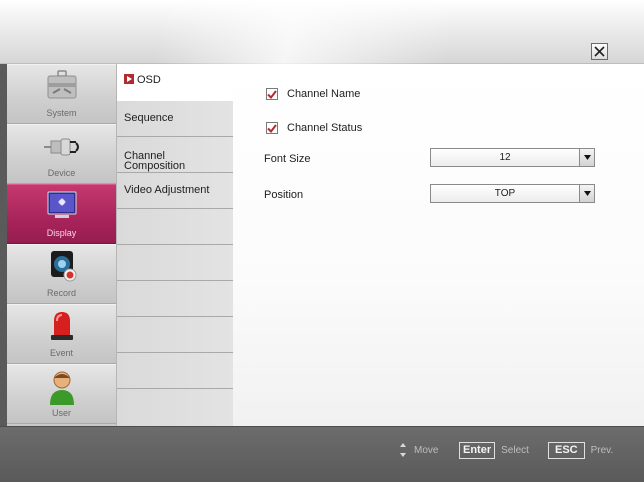 The height and width of the screenshot is (482, 644). I want to click on submenu-item-label: OSD, so click(149, 80).